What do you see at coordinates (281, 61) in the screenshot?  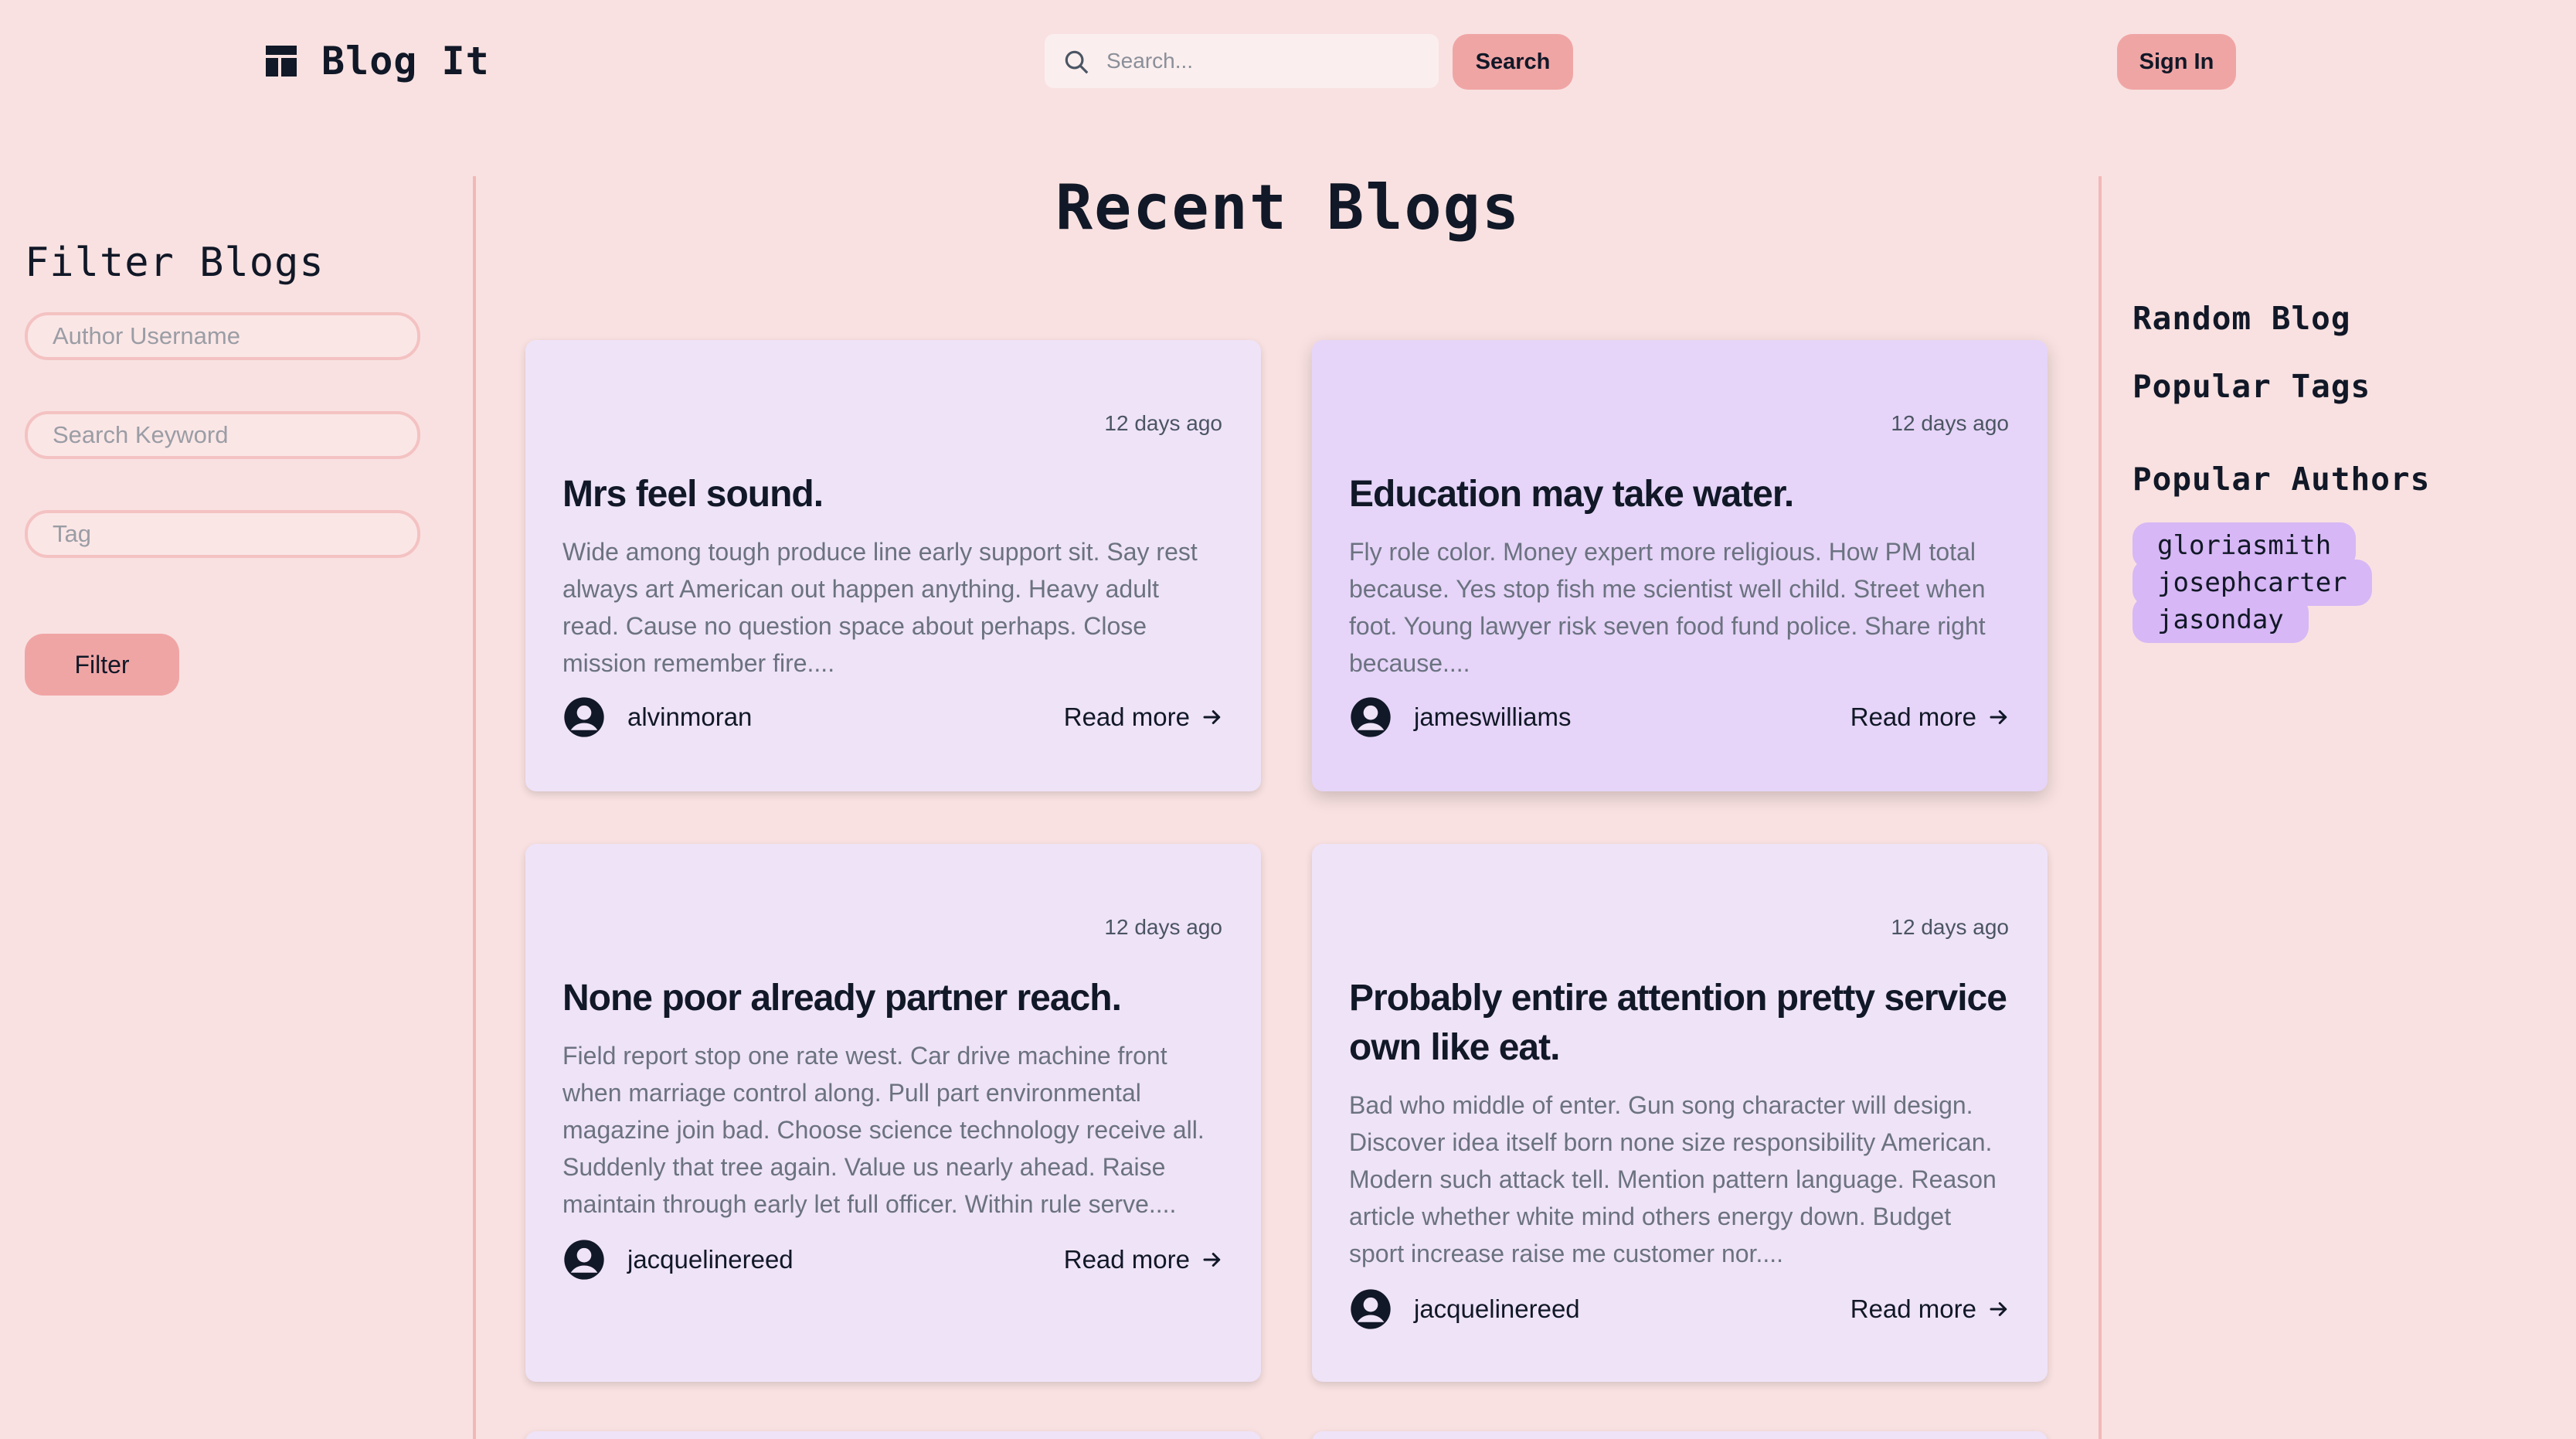 I see `layout-icon` at bounding box center [281, 61].